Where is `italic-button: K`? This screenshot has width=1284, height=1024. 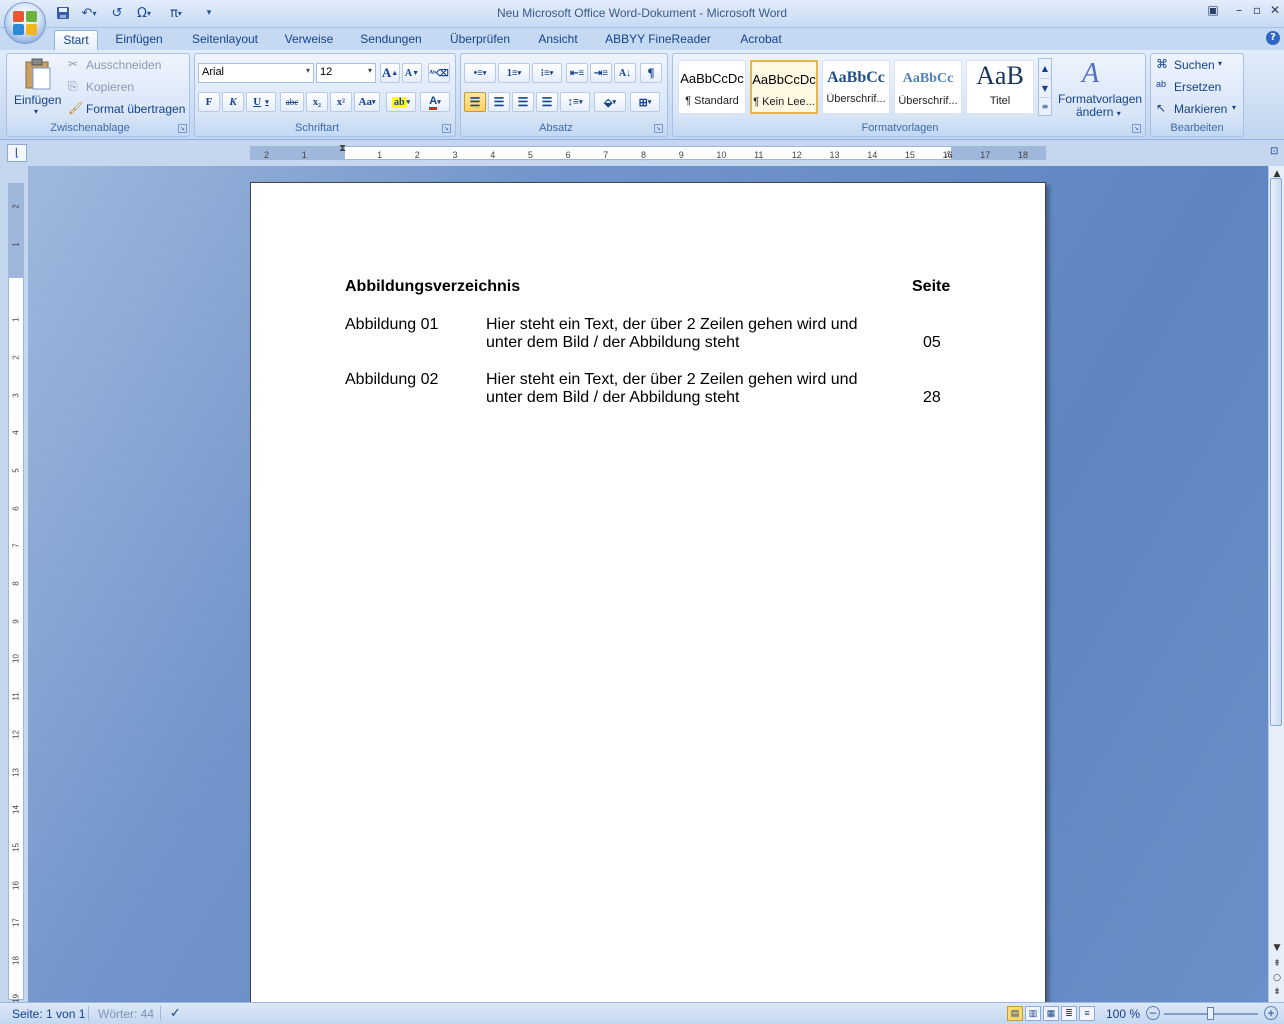
italic-button: K is located at coordinates (233, 102).